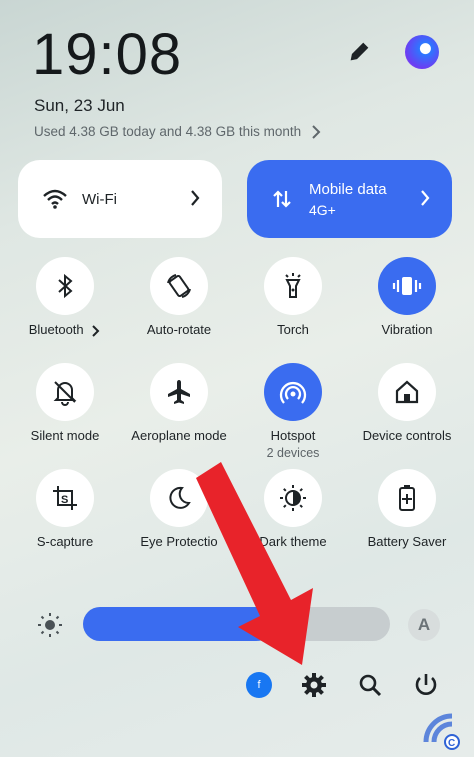 This screenshot has height=757, width=474. I want to click on battery-saver-button, so click(407, 498).